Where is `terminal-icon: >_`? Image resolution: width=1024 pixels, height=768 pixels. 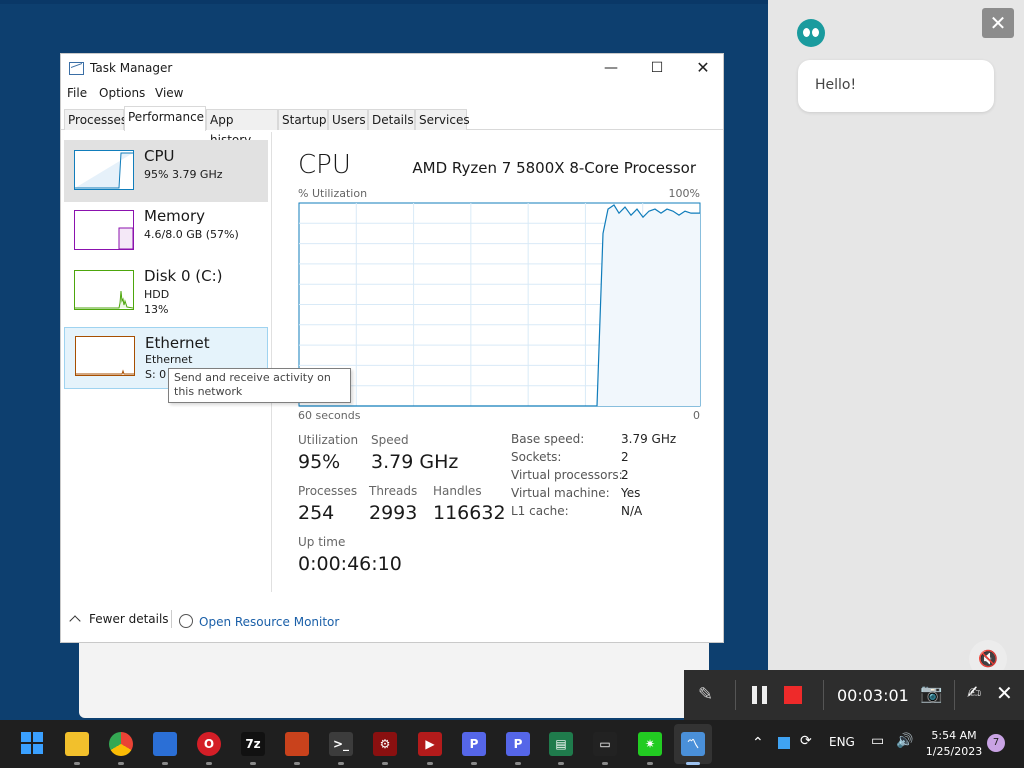
terminal-icon: >_ is located at coordinates (341, 744).